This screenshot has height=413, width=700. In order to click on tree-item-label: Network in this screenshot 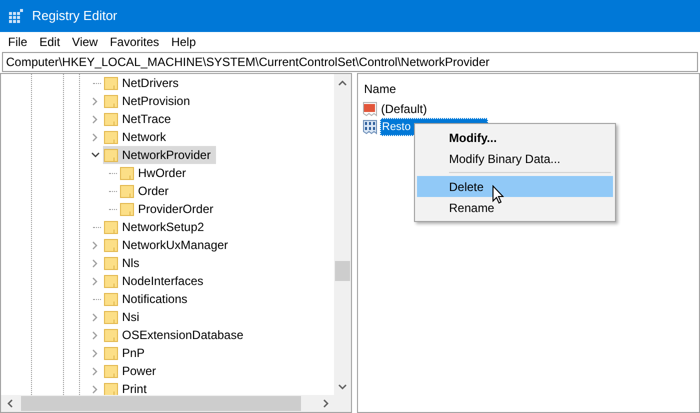, I will do `click(144, 137)`.